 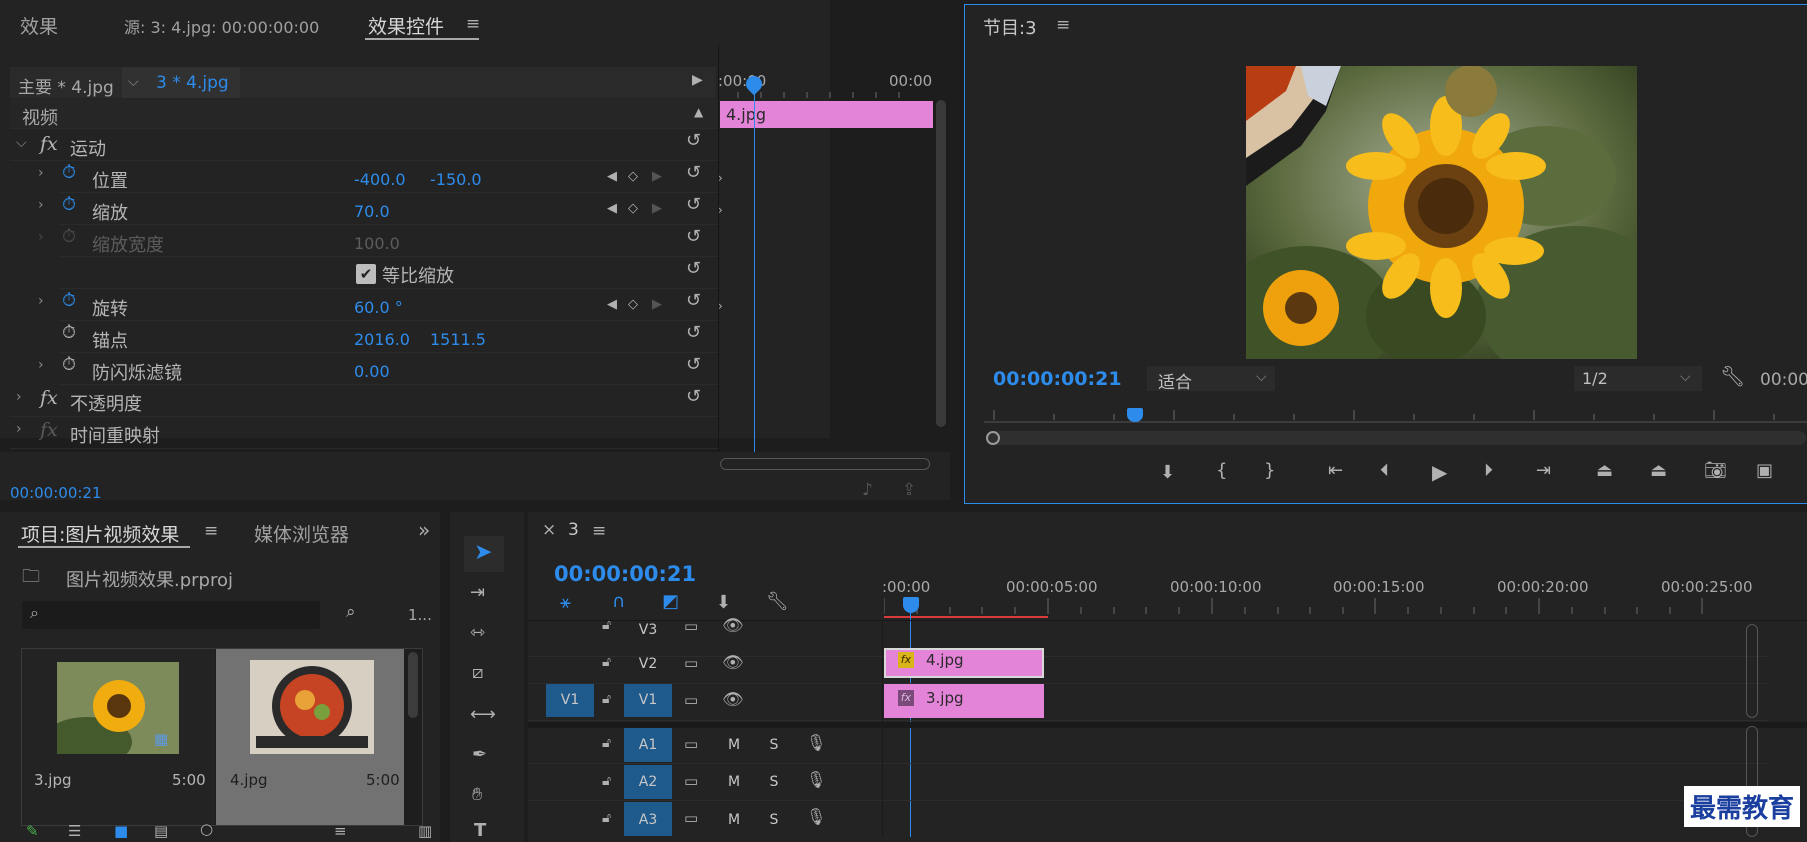 What do you see at coordinates (777, 602) in the screenshot?
I see `wrench-icon: 🔧︎` at bounding box center [777, 602].